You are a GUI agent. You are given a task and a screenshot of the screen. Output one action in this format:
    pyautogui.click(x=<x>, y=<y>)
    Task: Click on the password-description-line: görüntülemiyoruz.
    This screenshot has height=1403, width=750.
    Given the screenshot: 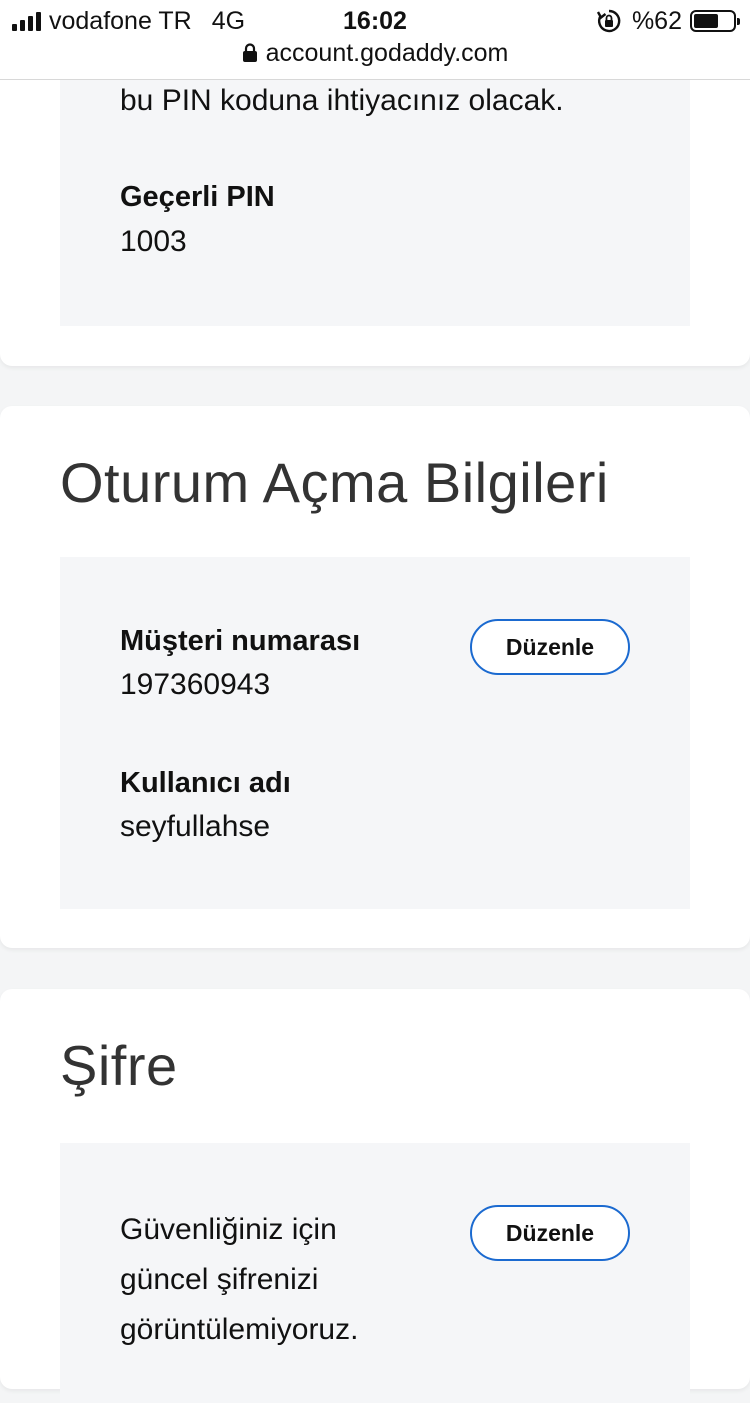 What is the action you would take?
    pyautogui.click(x=239, y=1329)
    